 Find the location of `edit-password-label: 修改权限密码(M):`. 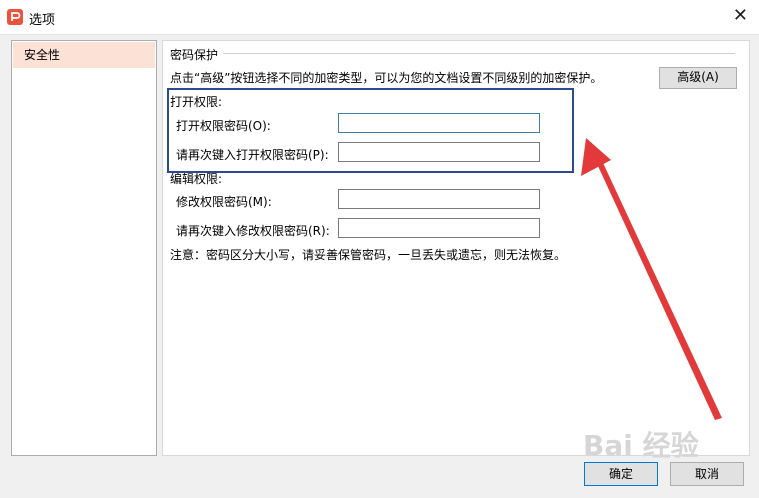

edit-password-label: 修改权限密码(M): is located at coordinates (224, 202).